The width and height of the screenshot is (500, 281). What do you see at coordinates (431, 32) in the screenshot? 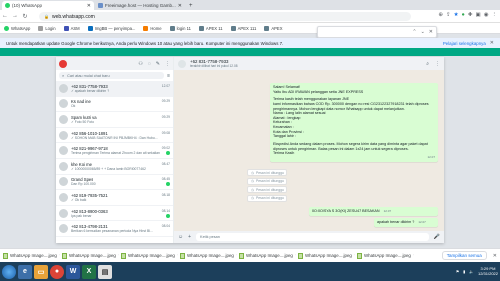
I see `find-close-icon: ✕` at bounding box center [431, 32].